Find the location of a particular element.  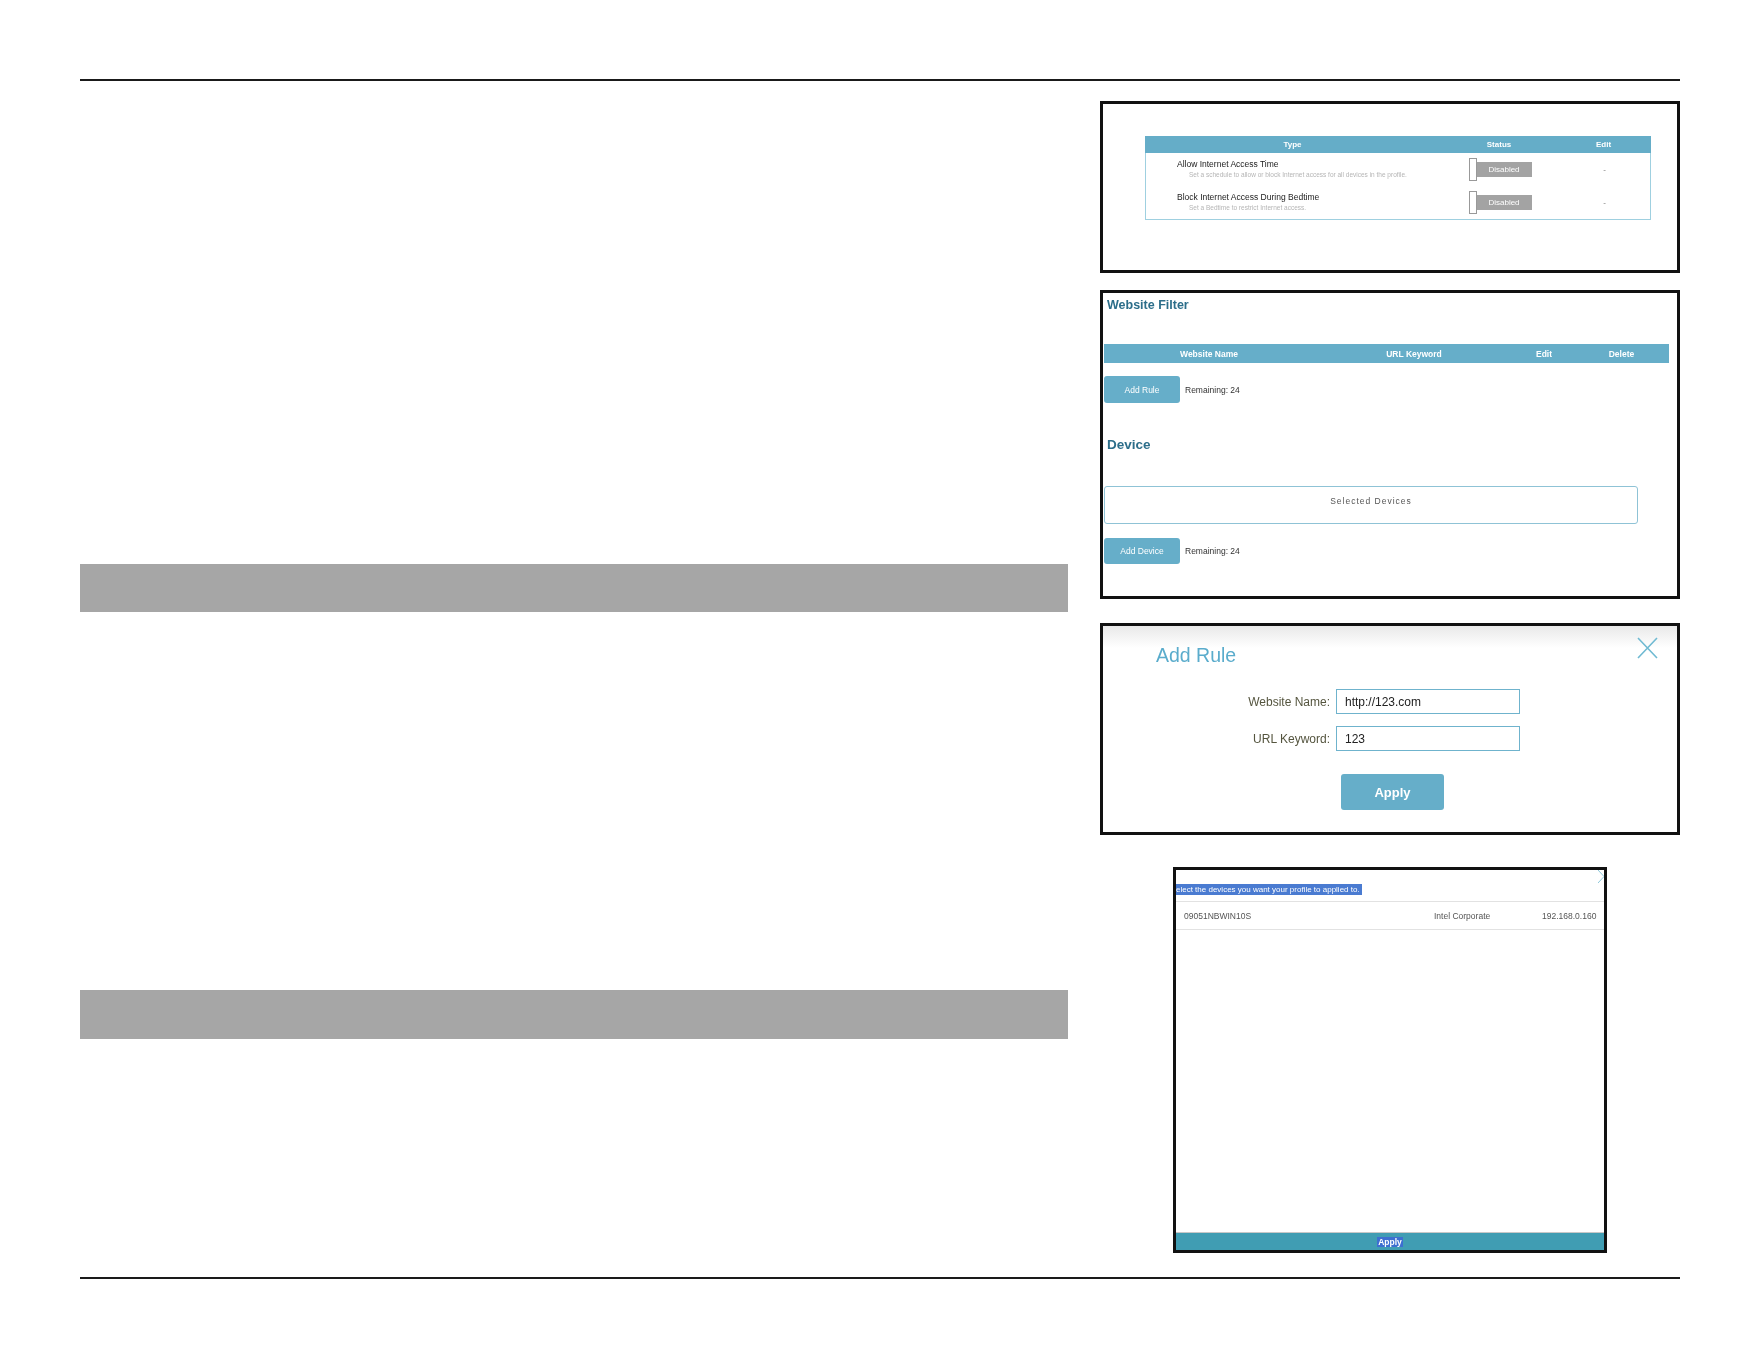

section-title: Website Filter is located at coordinates (1148, 305).